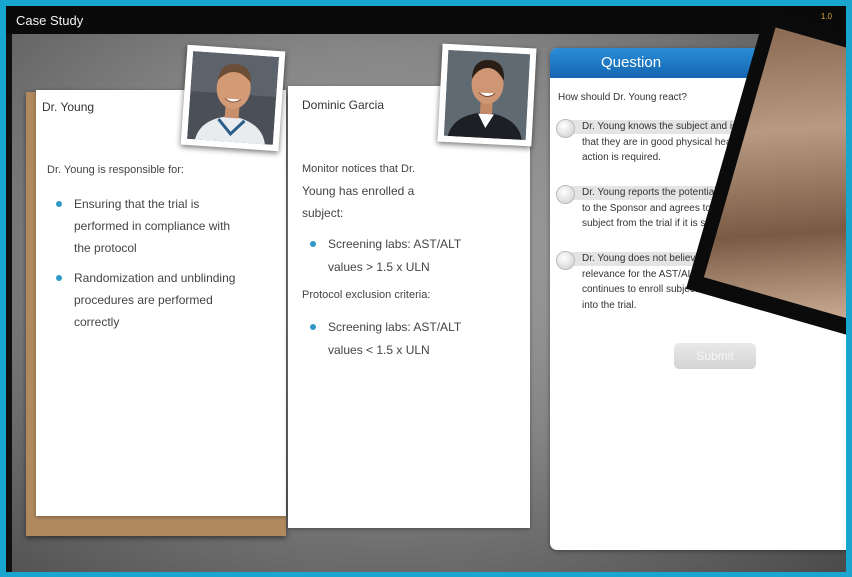 The width and height of the screenshot is (852, 577). I want to click on dr-young-intro: Dr. Young is responsible for:, so click(115, 170).